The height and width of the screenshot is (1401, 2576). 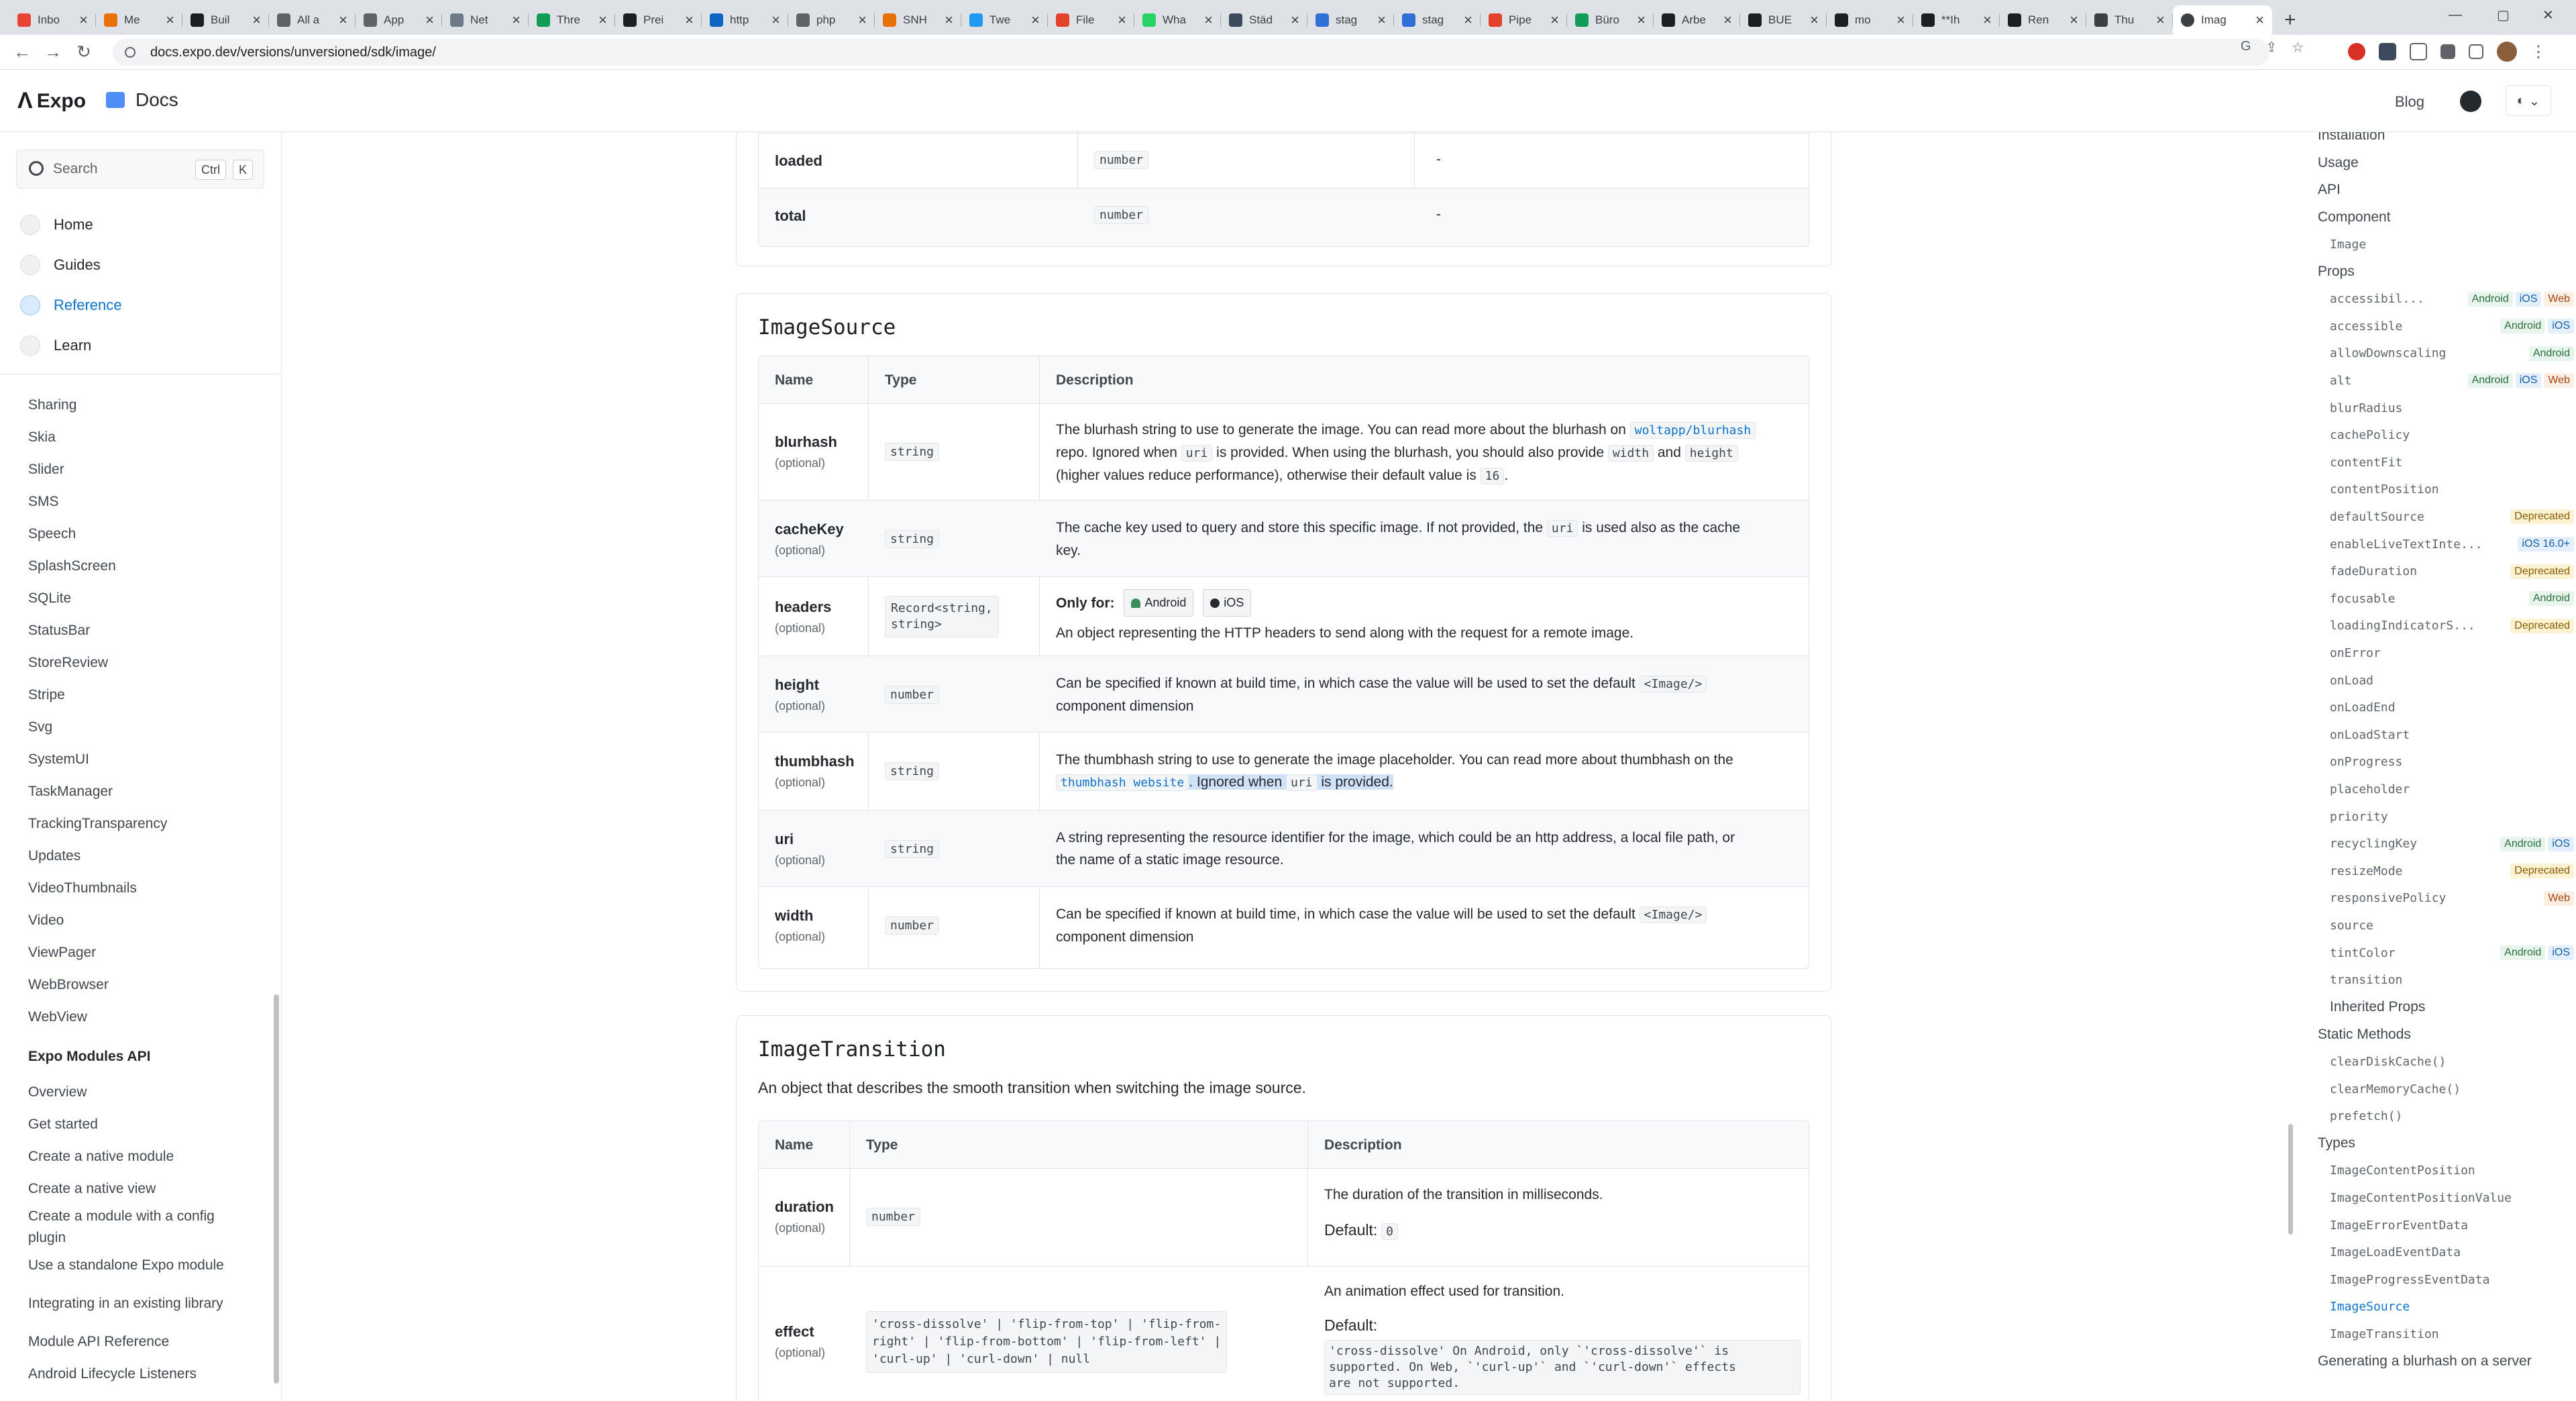 What do you see at coordinates (2453, 789) in the screenshot?
I see `toc-item: placeholder` at bounding box center [2453, 789].